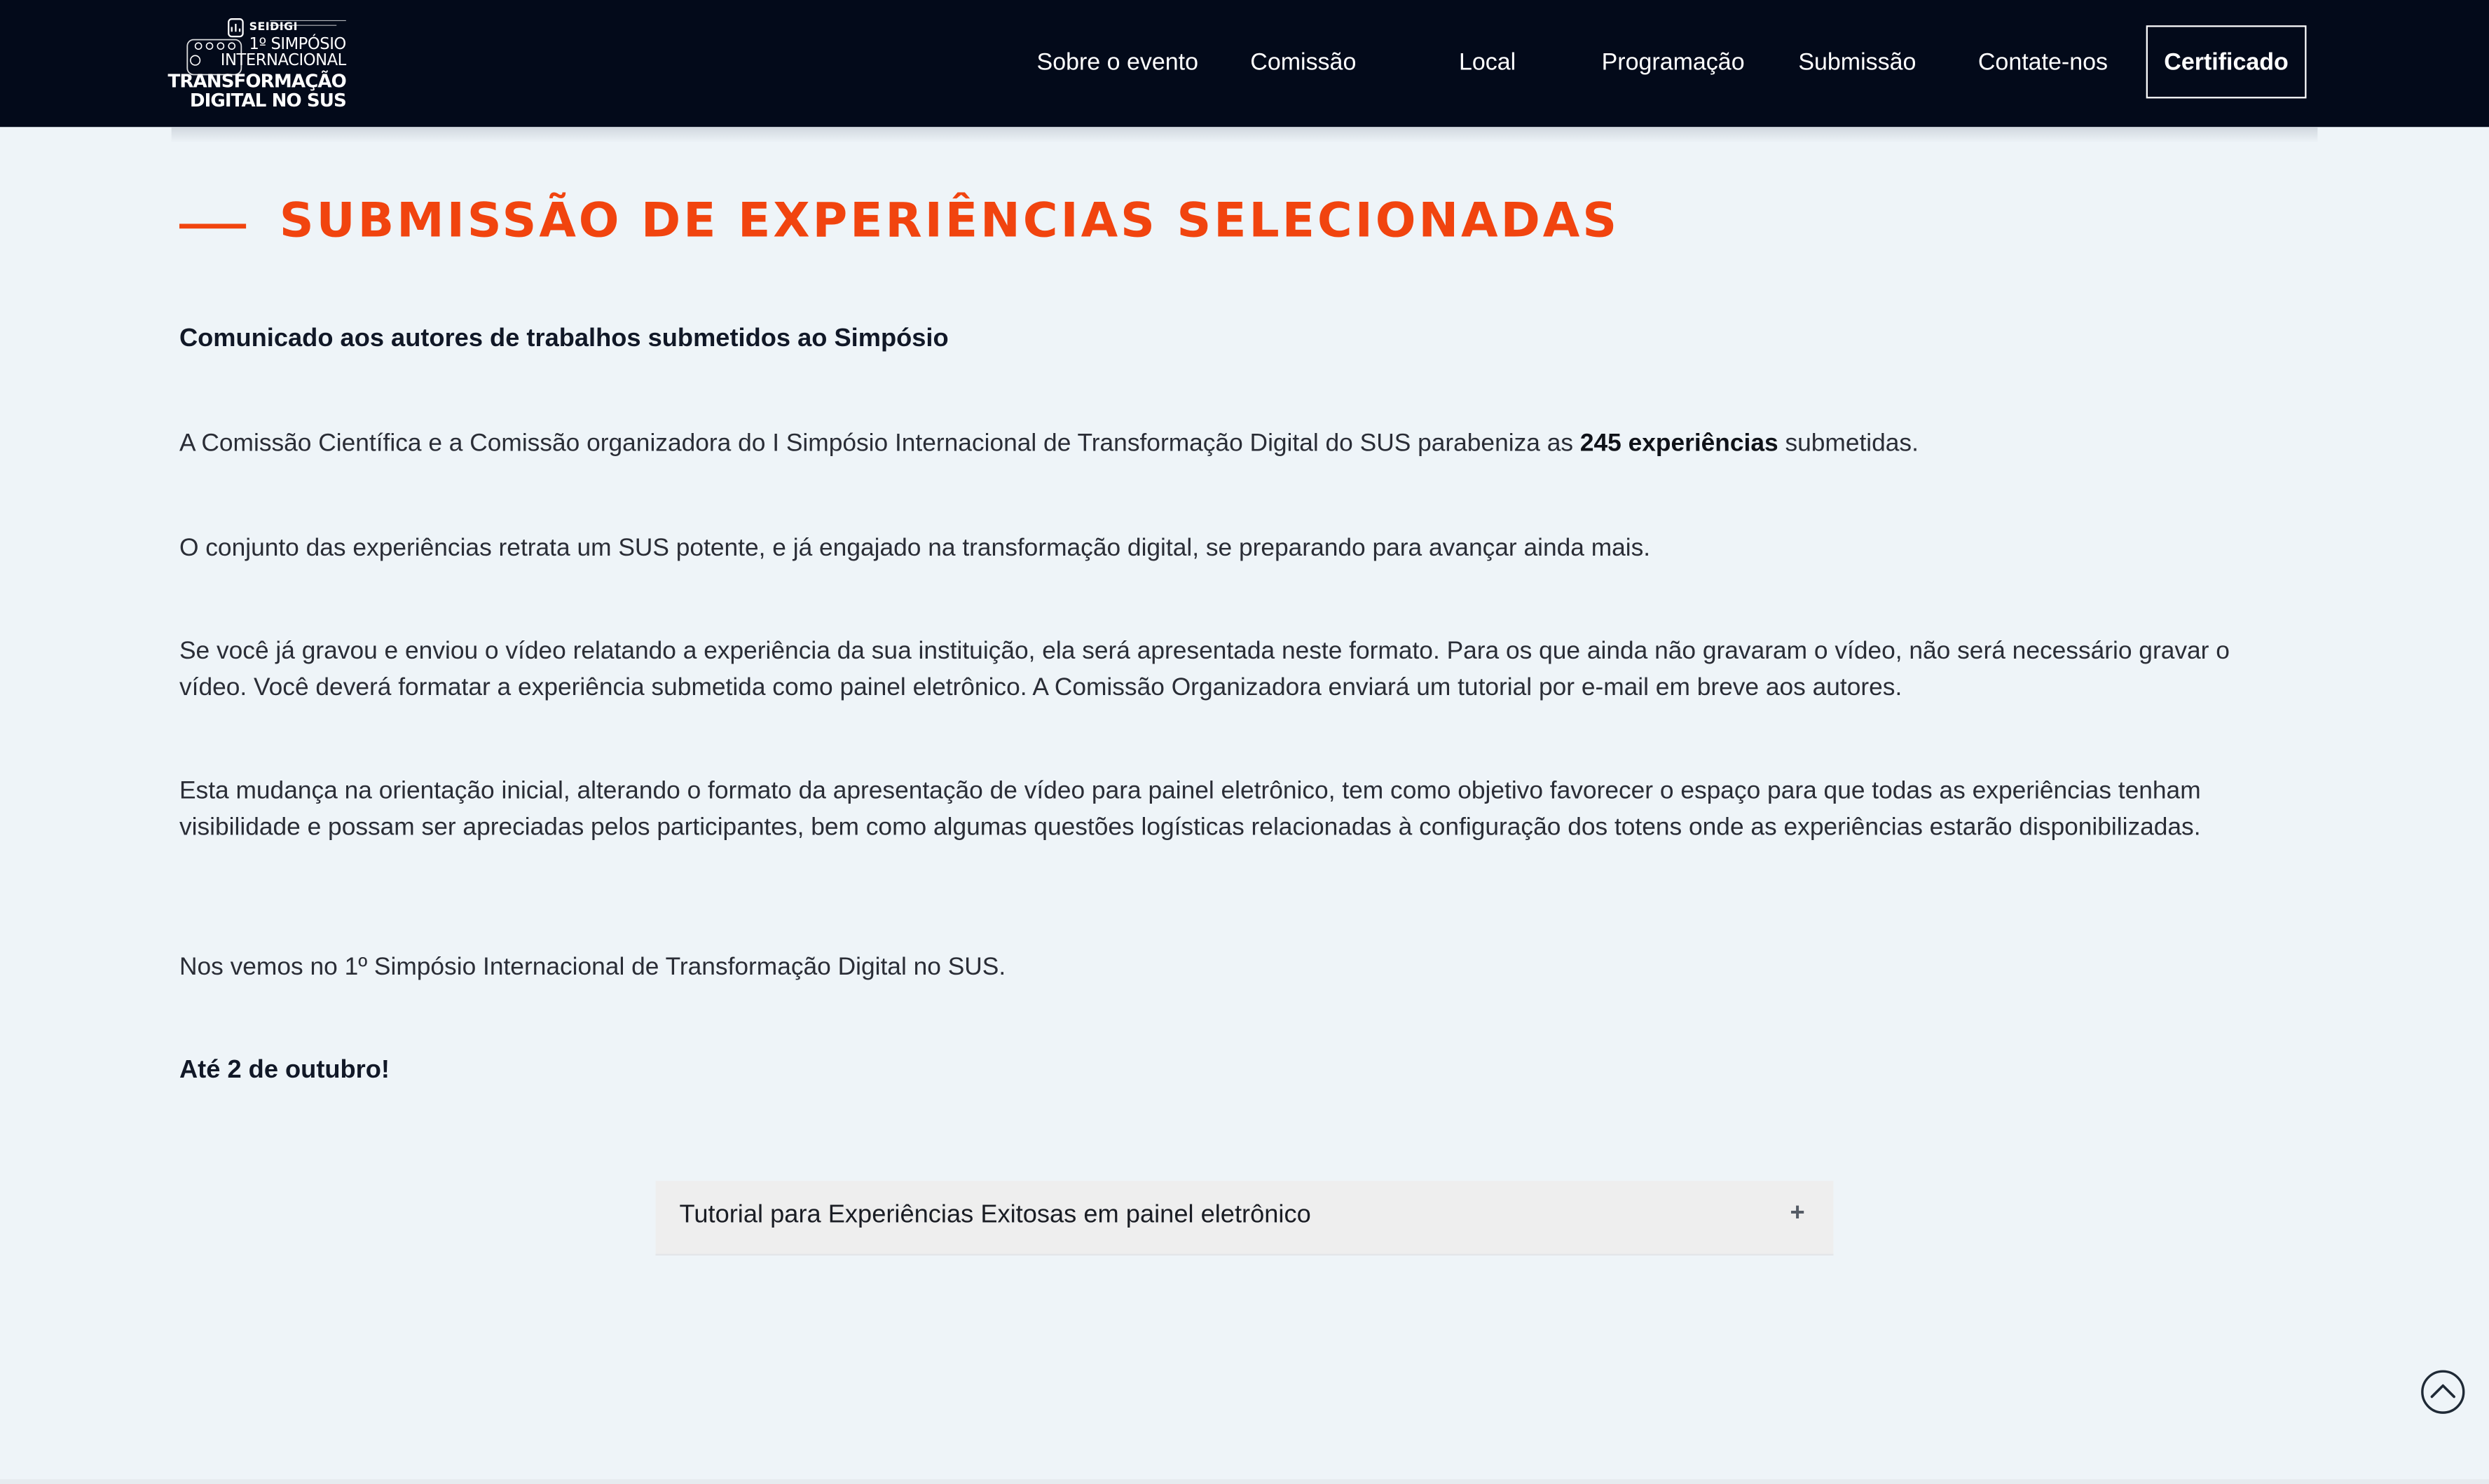 Image resolution: width=2489 pixels, height=1484 pixels. Describe the element at coordinates (284, 1071) in the screenshot. I see `closing-line: Até 2 de outubro!` at that location.